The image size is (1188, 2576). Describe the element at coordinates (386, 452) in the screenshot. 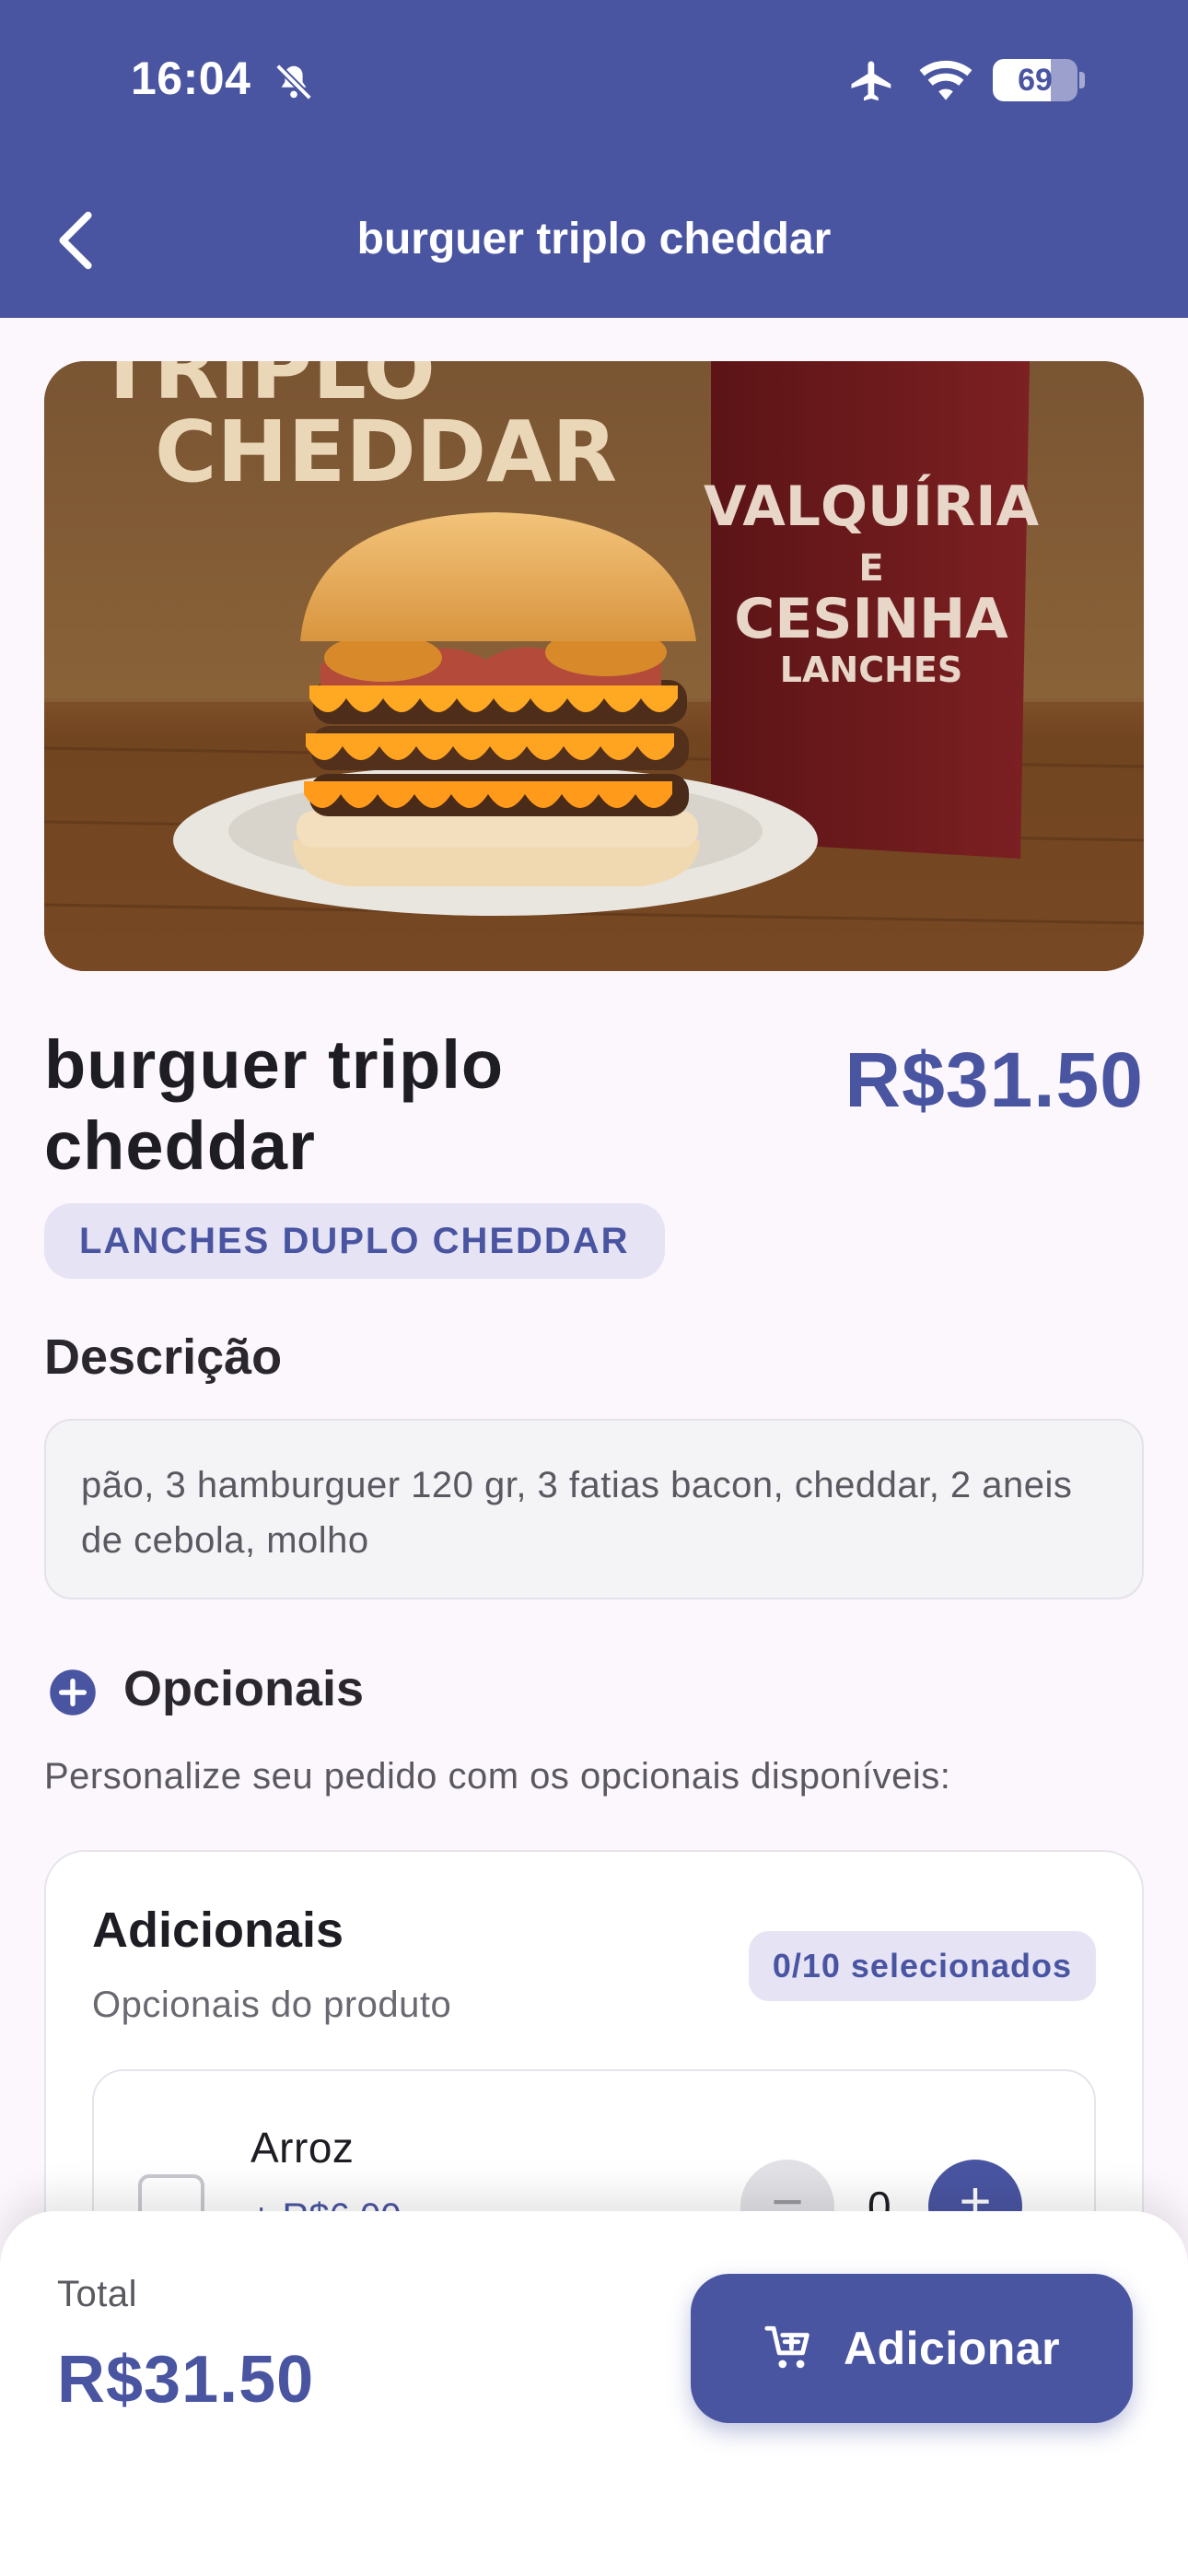

I see `headline-line-2: CHEDDAR` at that location.